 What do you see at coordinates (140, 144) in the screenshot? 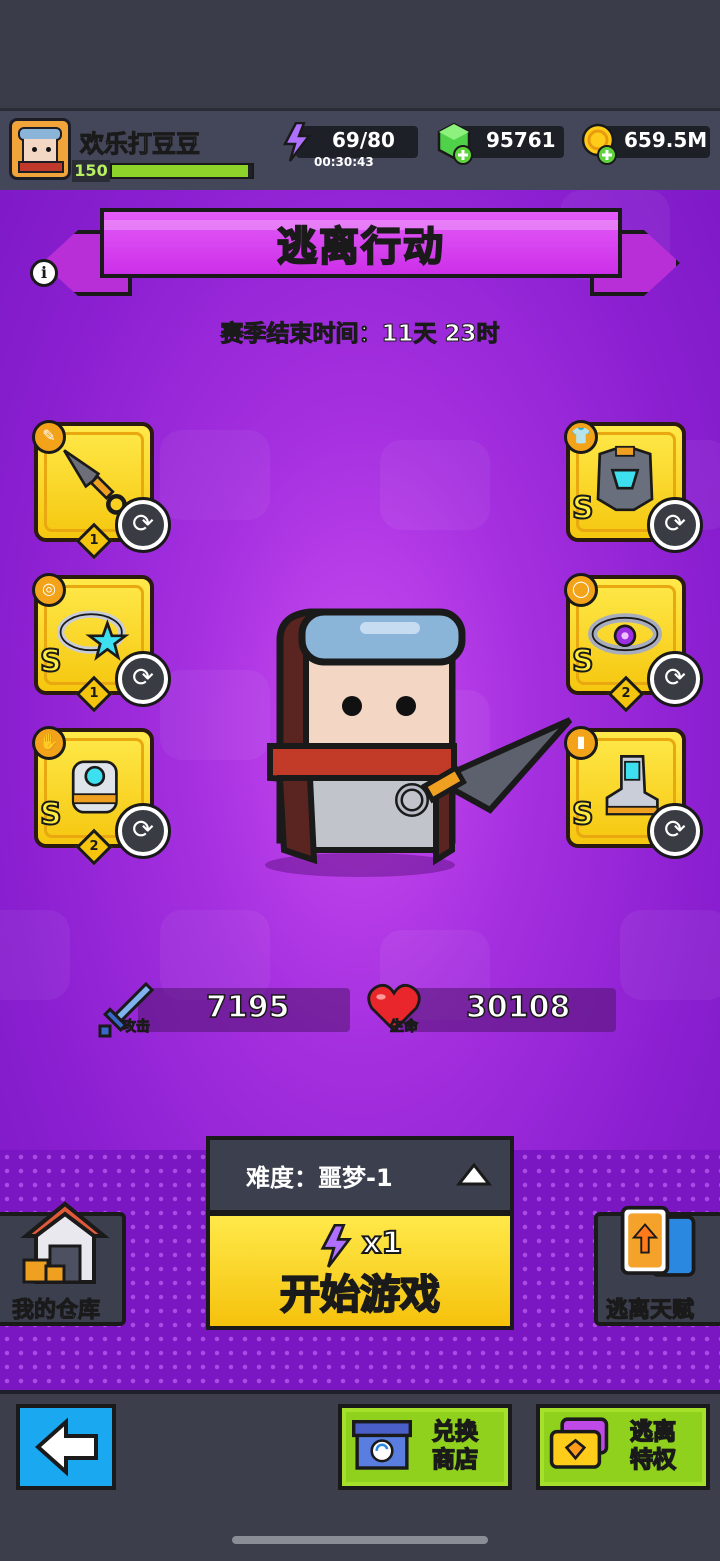
I see `player-name: 欢乐打豆豆` at bounding box center [140, 144].